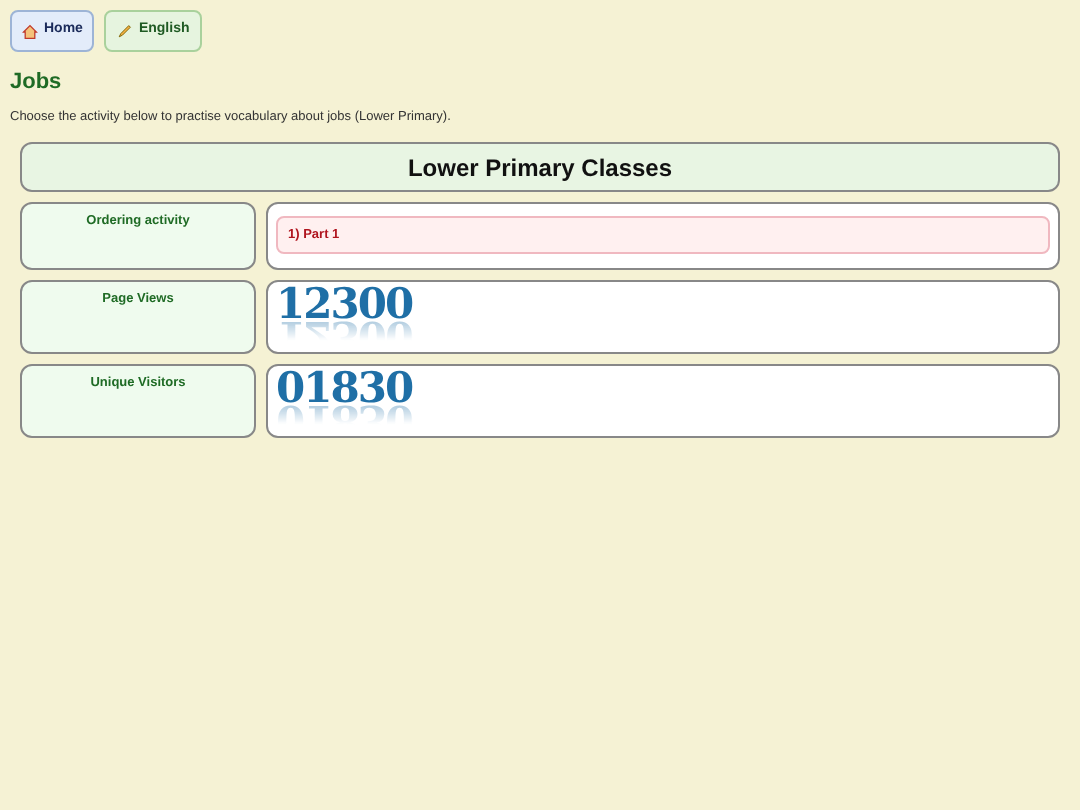 This screenshot has width=1080, height=810. I want to click on visit-counter: 12300, so click(344, 304).